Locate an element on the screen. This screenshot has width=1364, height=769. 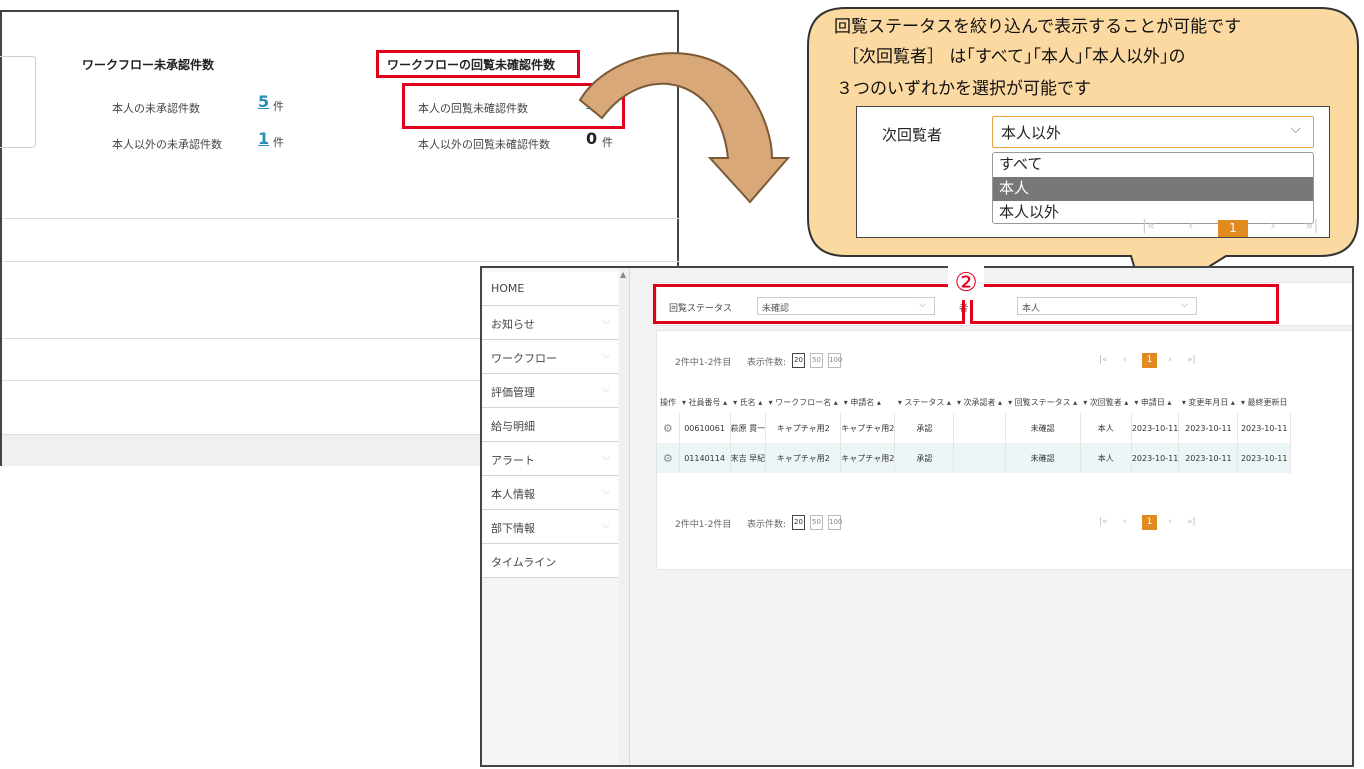
sidebar-item-alert: アラート ⌵ is located at coordinates (550, 459).